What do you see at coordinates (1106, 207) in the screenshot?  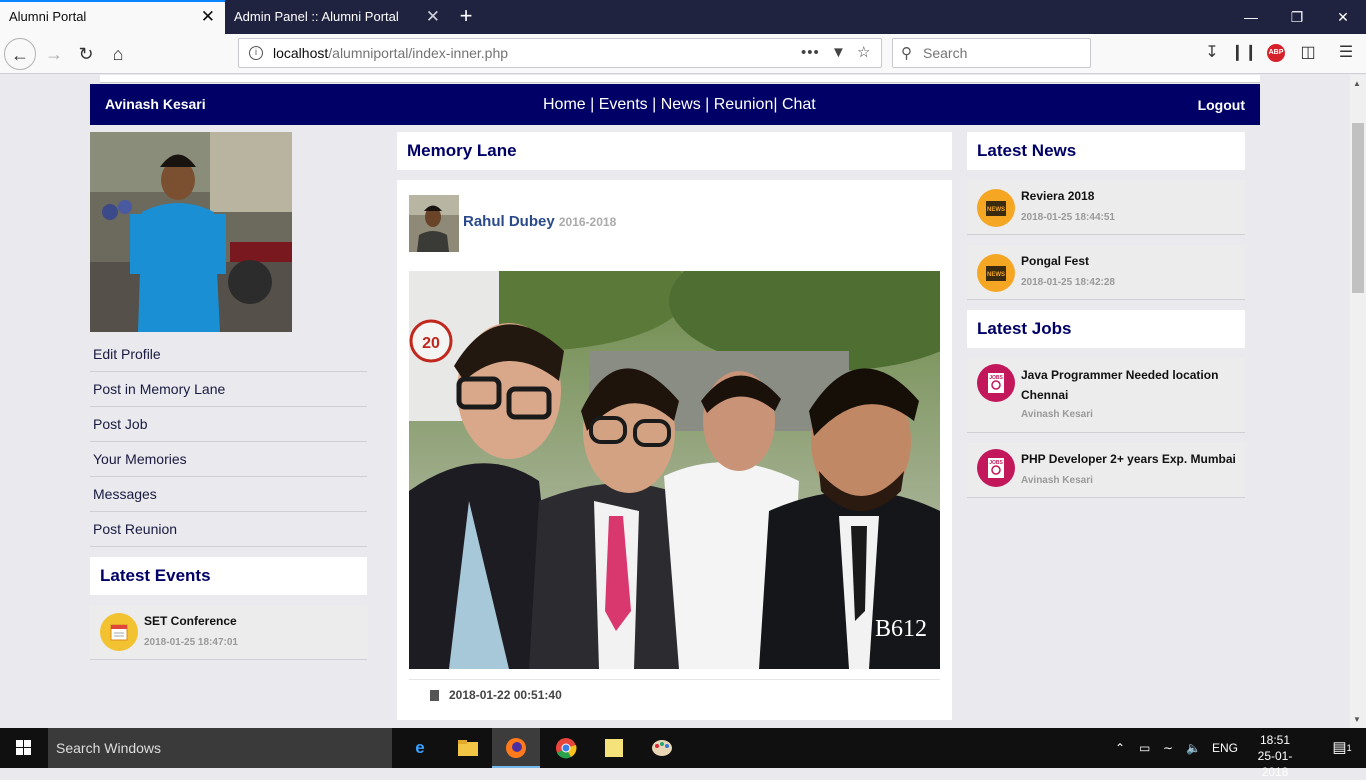 I see `news-item: NEWS Reviera 2018 2018-01-25 18:44:51` at bounding box center [1106, 207].